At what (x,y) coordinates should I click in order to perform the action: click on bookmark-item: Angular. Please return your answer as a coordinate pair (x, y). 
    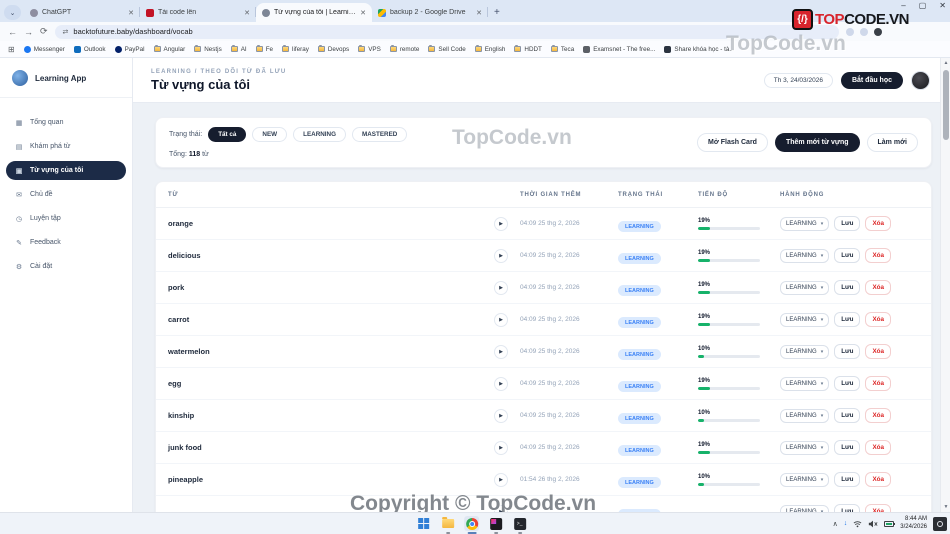
    Looking at the image, I should click on (169, 49).